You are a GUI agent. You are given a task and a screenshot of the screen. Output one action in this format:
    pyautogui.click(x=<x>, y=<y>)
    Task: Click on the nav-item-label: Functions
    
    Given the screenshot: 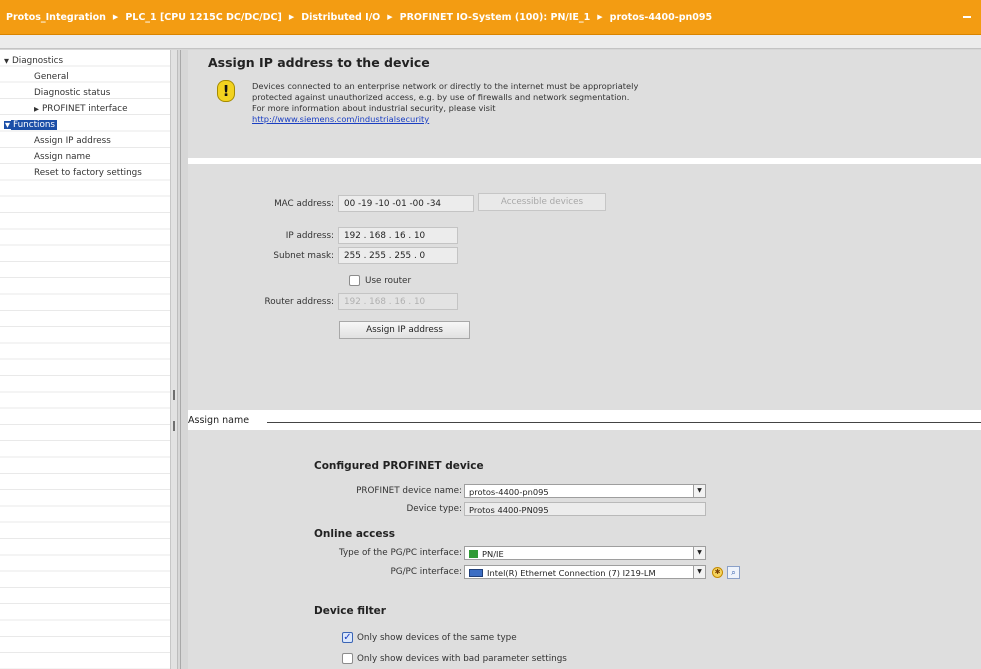 What is the action you would take?
    pyautogui.click(x=34, y=125)
    